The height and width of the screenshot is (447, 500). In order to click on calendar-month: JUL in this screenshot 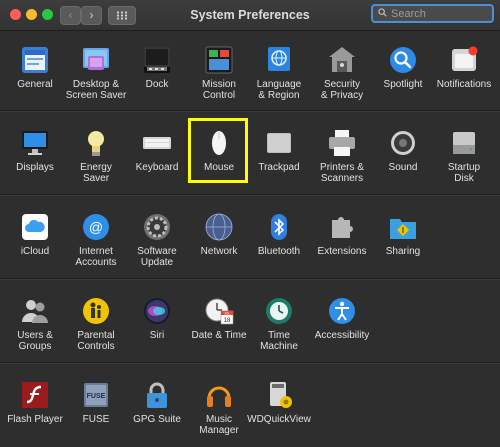, I will do `click(227, 313)`.